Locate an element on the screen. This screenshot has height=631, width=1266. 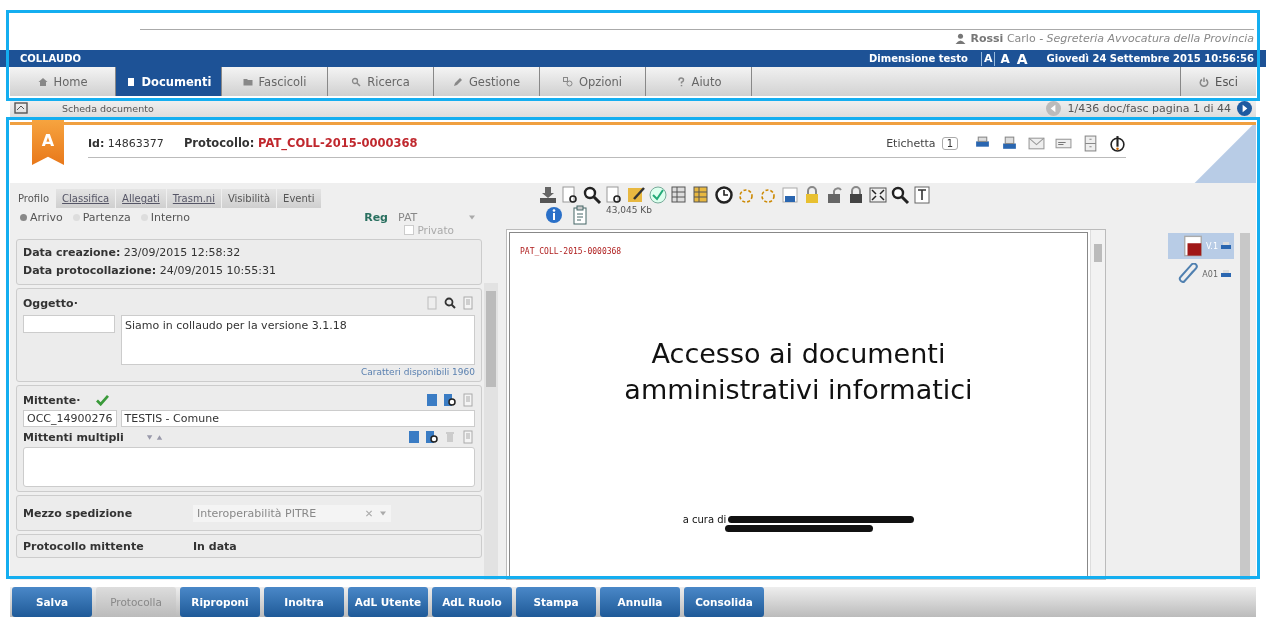
floppy-icon is located at coordinates (790, 195).